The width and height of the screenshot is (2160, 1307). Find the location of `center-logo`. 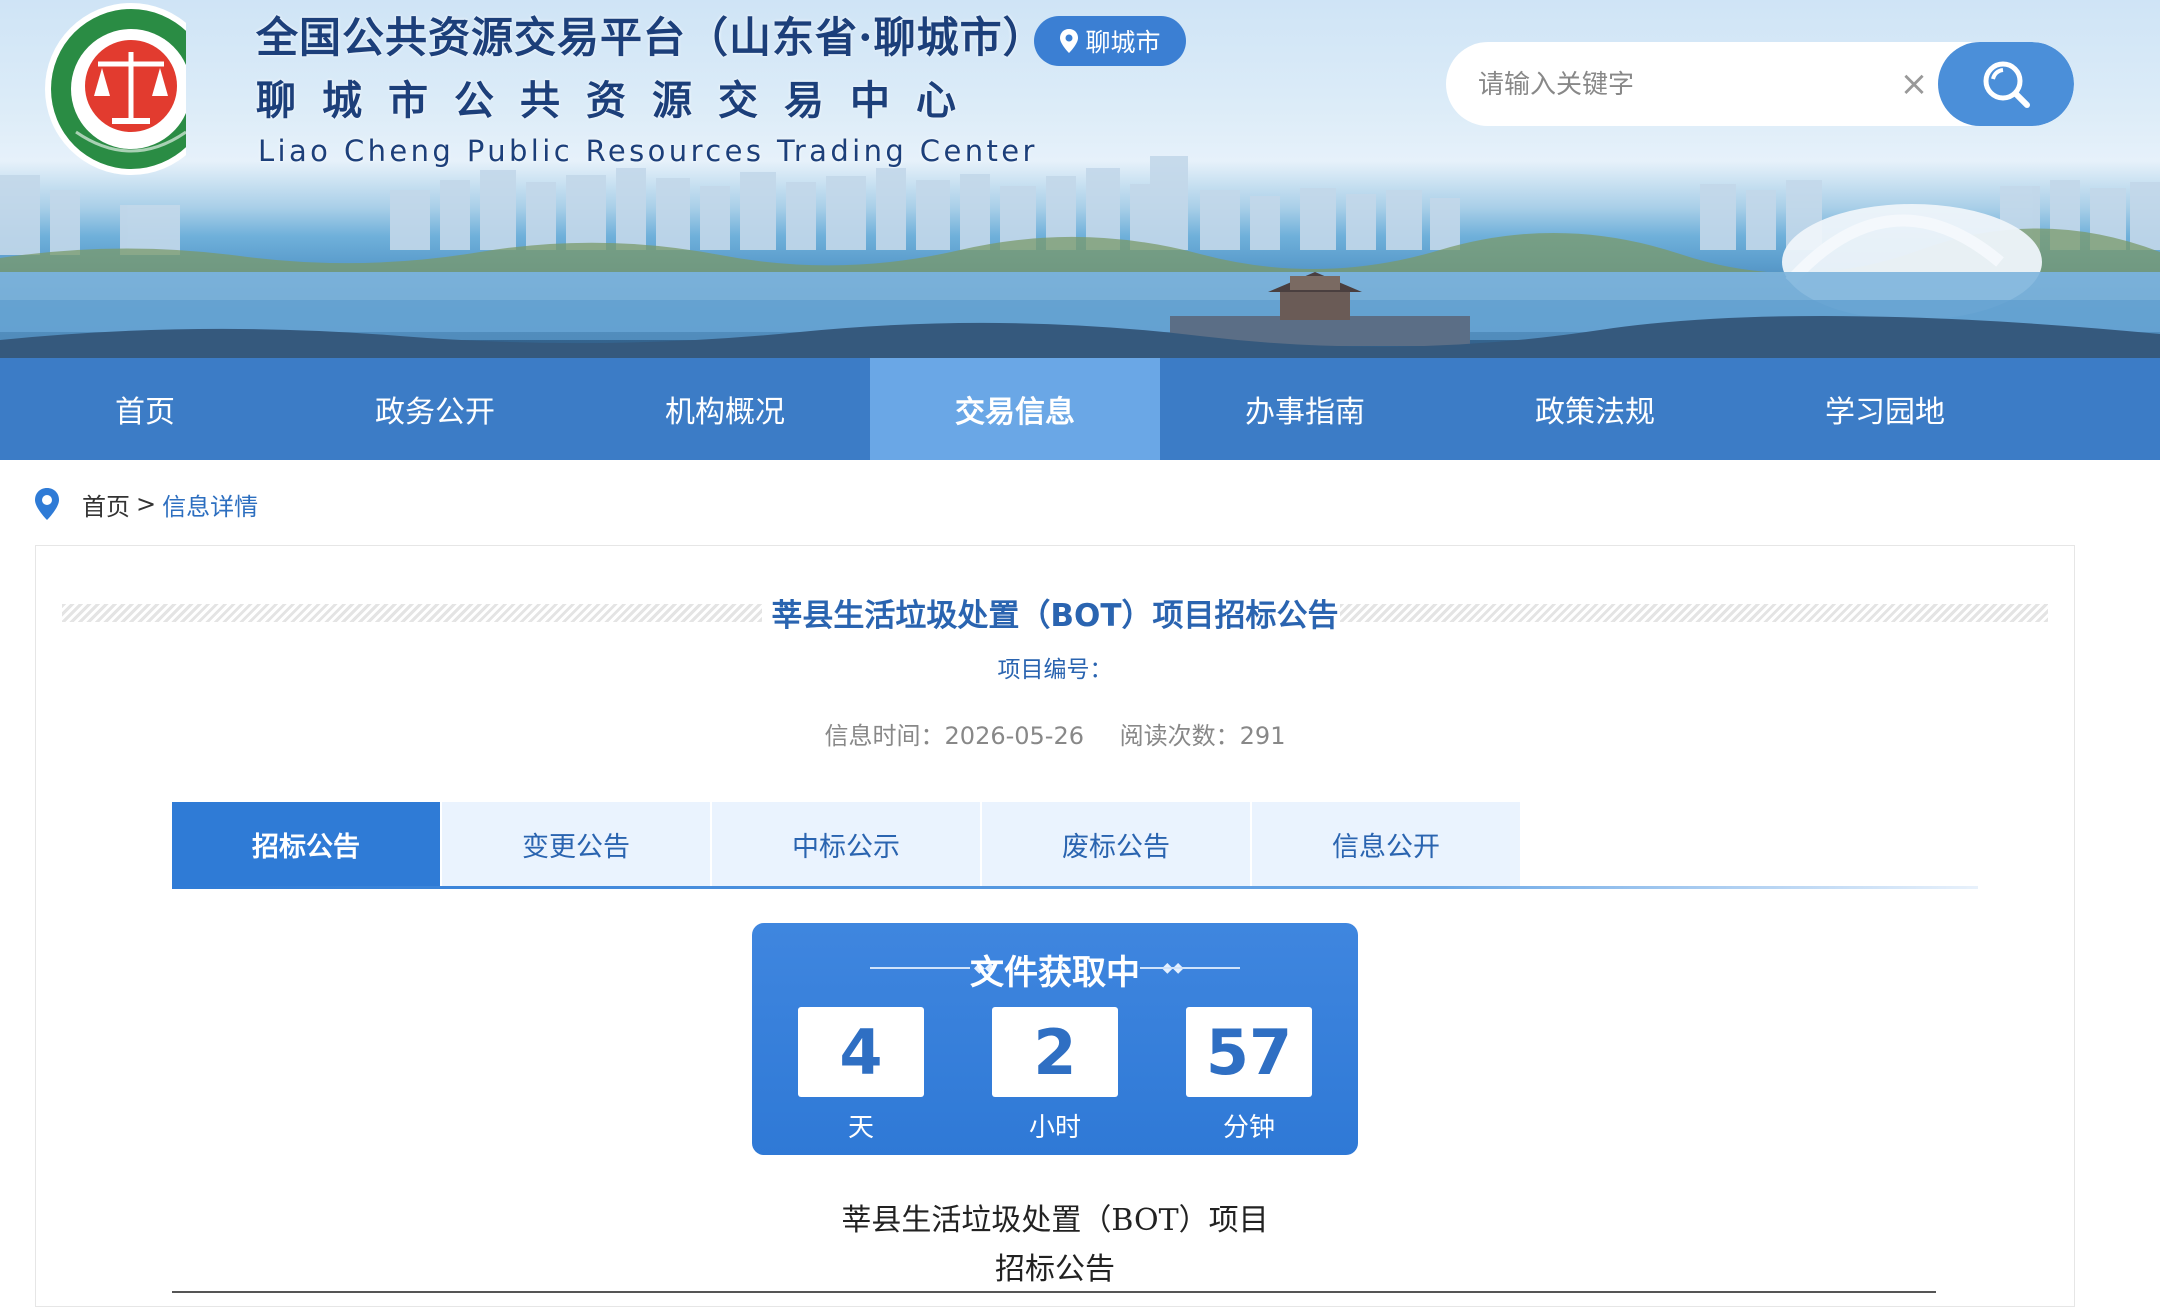

center-logo is located at coordinates (115, 89).